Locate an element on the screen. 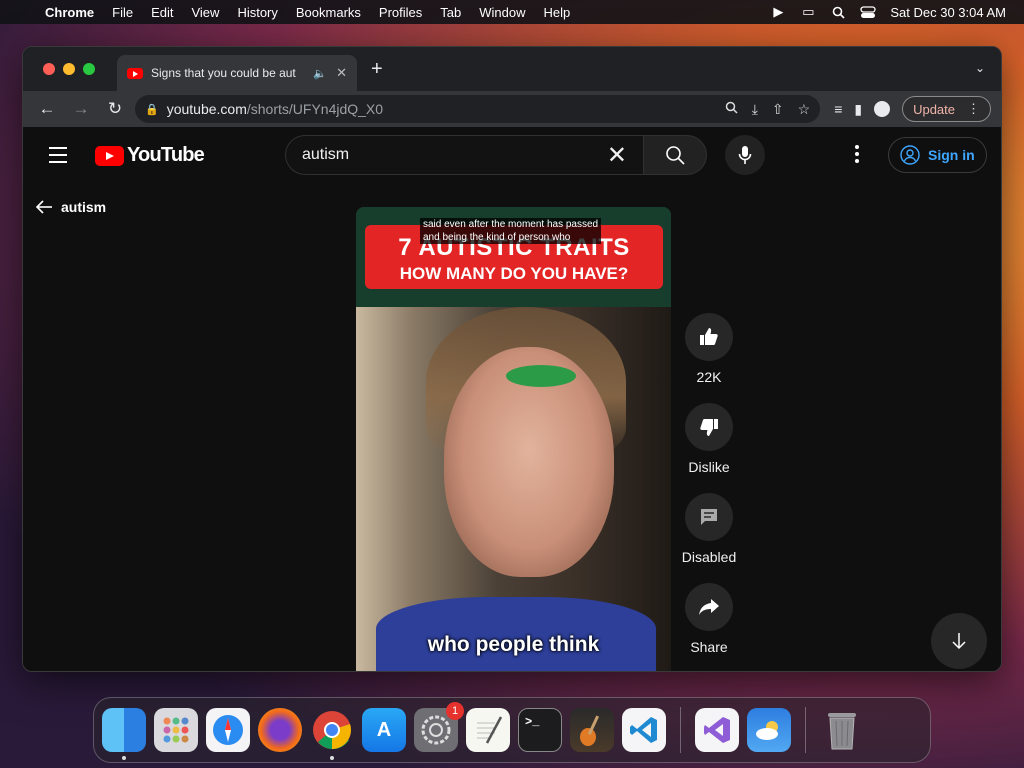 Image resolution: width=1024 pixels, height=768 pixels. share-page-icon: ⇧ is located at coordinates (778, 109).